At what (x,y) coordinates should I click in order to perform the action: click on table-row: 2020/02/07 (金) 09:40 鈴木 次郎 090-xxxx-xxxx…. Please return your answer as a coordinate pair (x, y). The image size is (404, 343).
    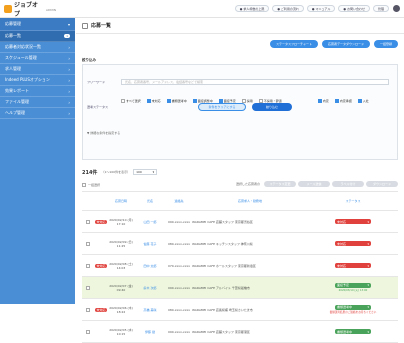
    Looking at the image, I should click on (240, 288).